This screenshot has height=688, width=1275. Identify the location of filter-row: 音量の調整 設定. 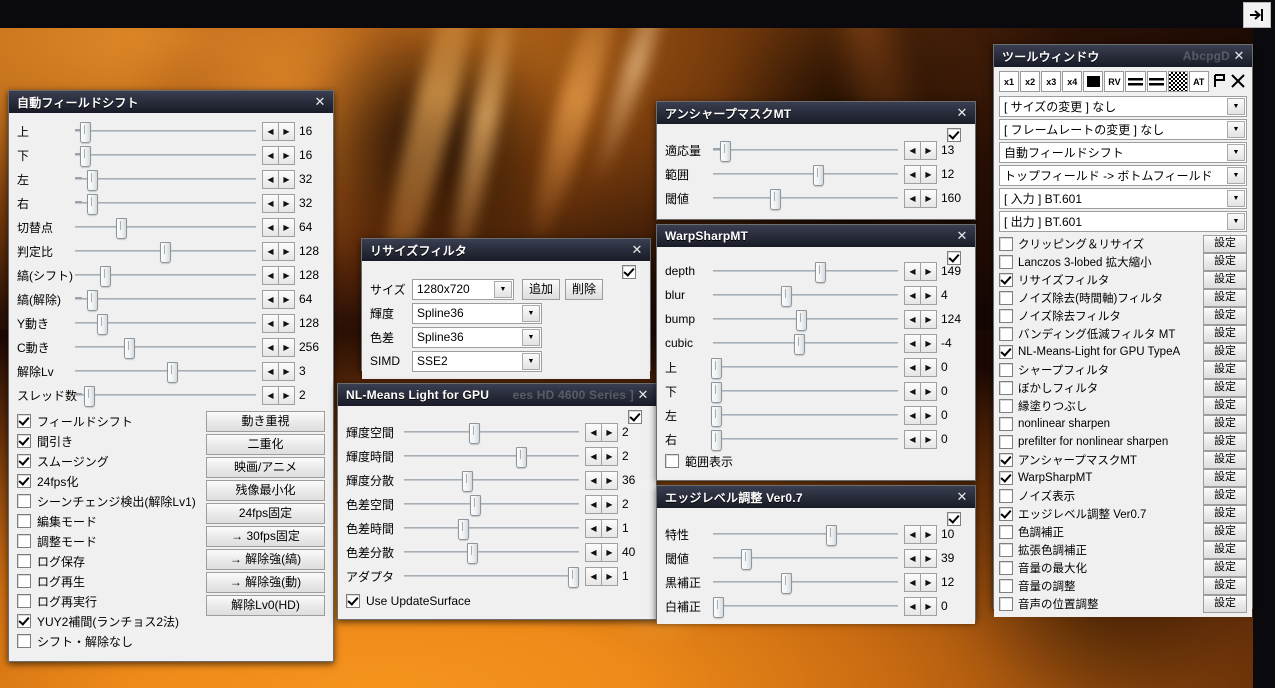
(1123, 586).